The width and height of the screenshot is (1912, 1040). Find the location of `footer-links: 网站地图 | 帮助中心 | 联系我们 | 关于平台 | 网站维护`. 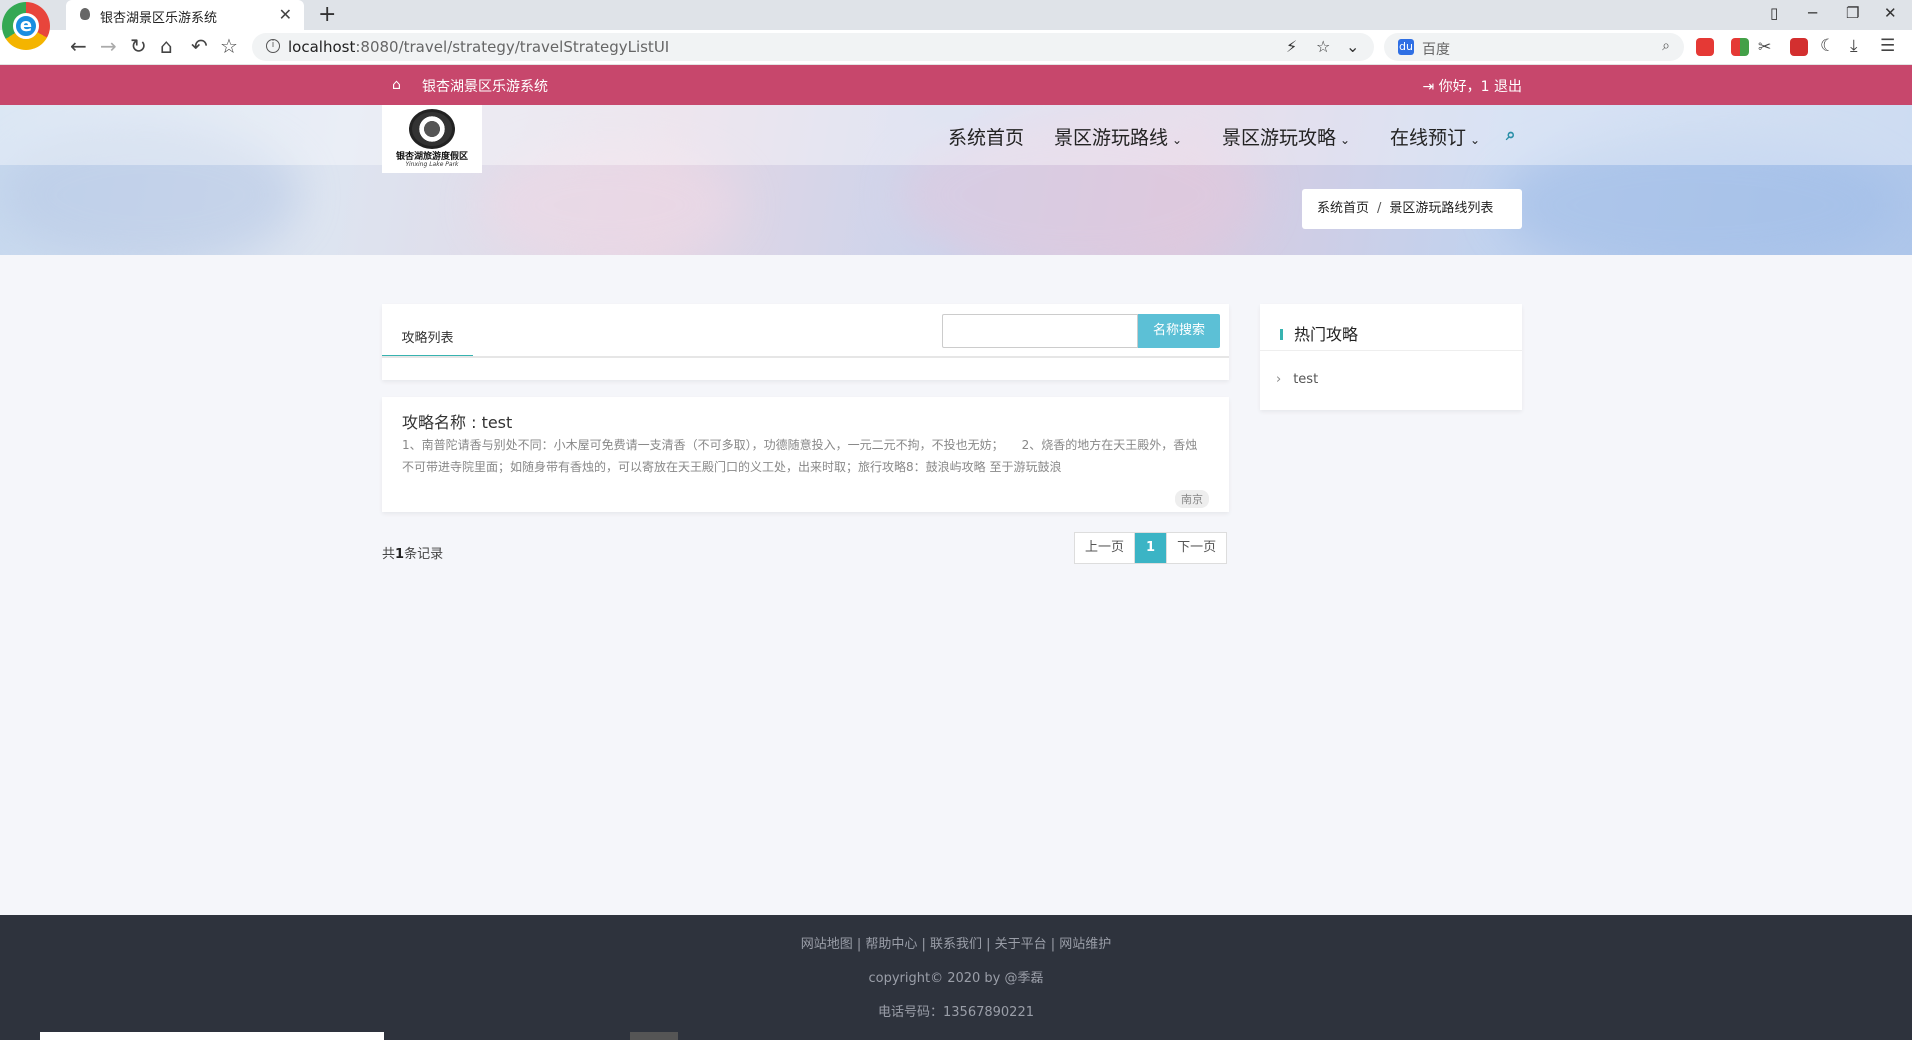

footer-links: 网站地图 | 帮助中心 | 联系我们 | 关于平台 | 网站维护 is located at coordinates (956, 942).